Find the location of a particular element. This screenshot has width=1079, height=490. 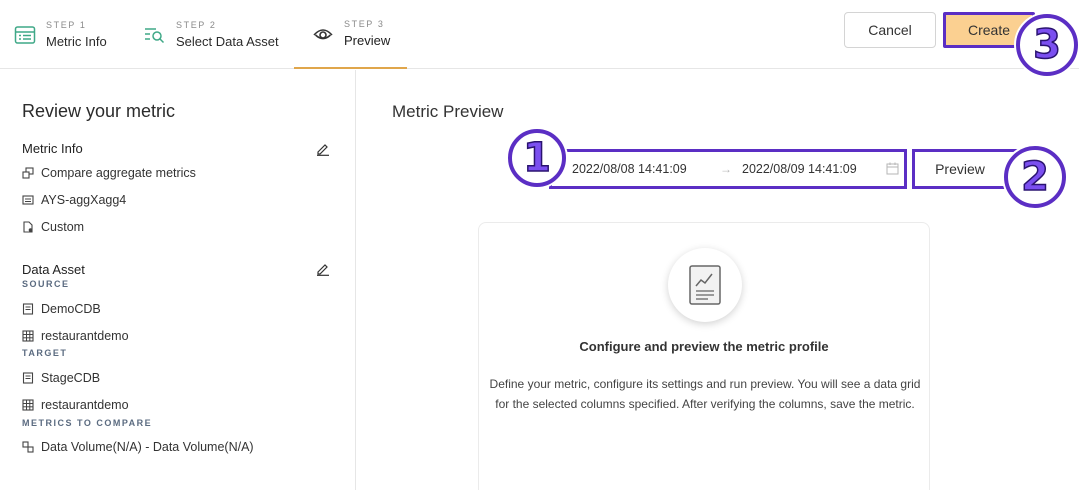

metric-name-row: AYS-aggXagg4 is located at coordinates (74, 200).